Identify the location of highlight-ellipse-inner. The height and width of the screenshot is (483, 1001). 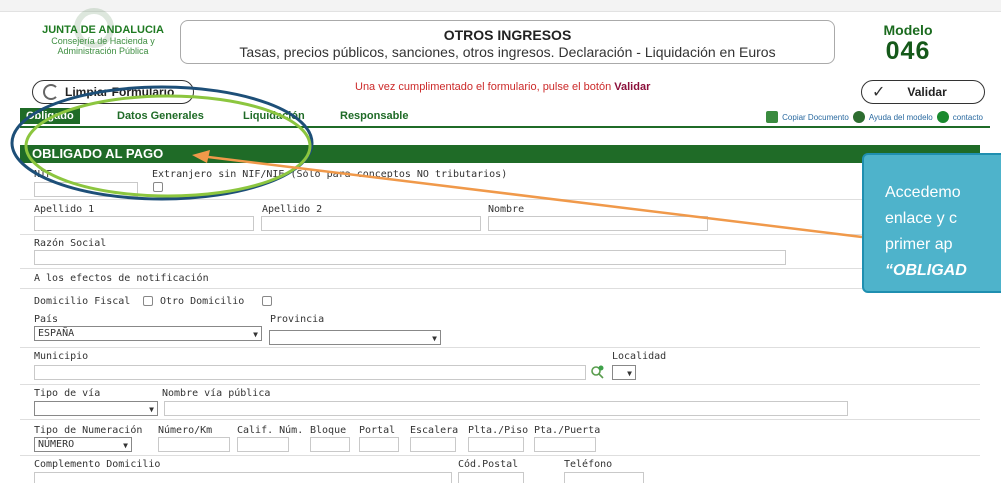
(168, 146).